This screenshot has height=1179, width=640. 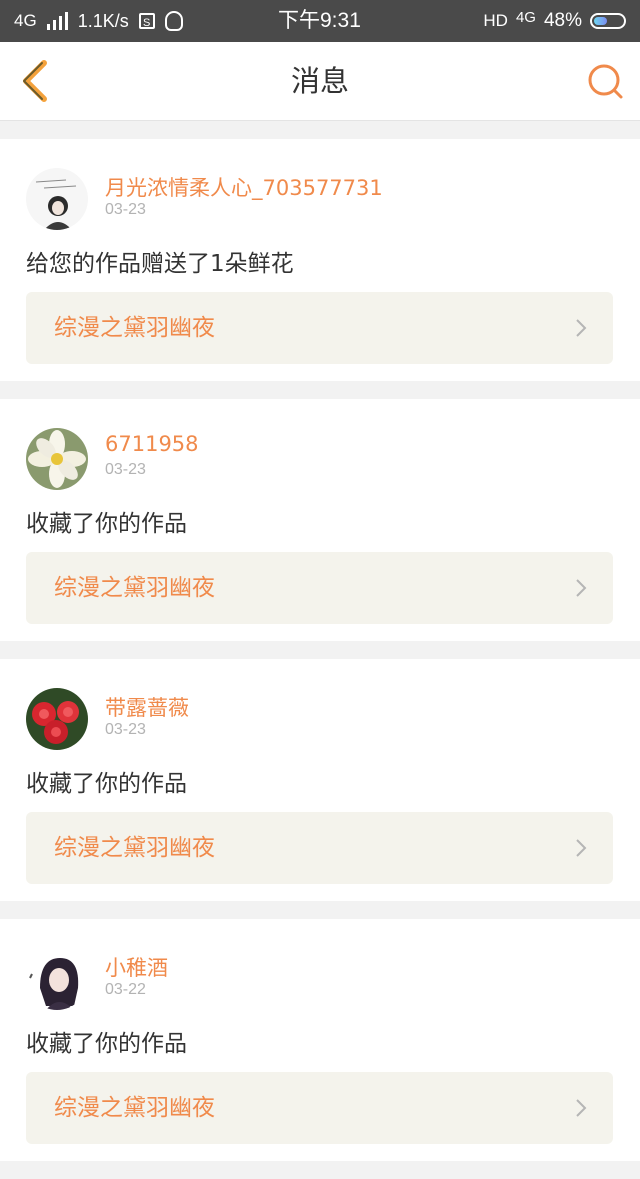 I want to click on battery-percent: 48%, so click(x=562, y=20).